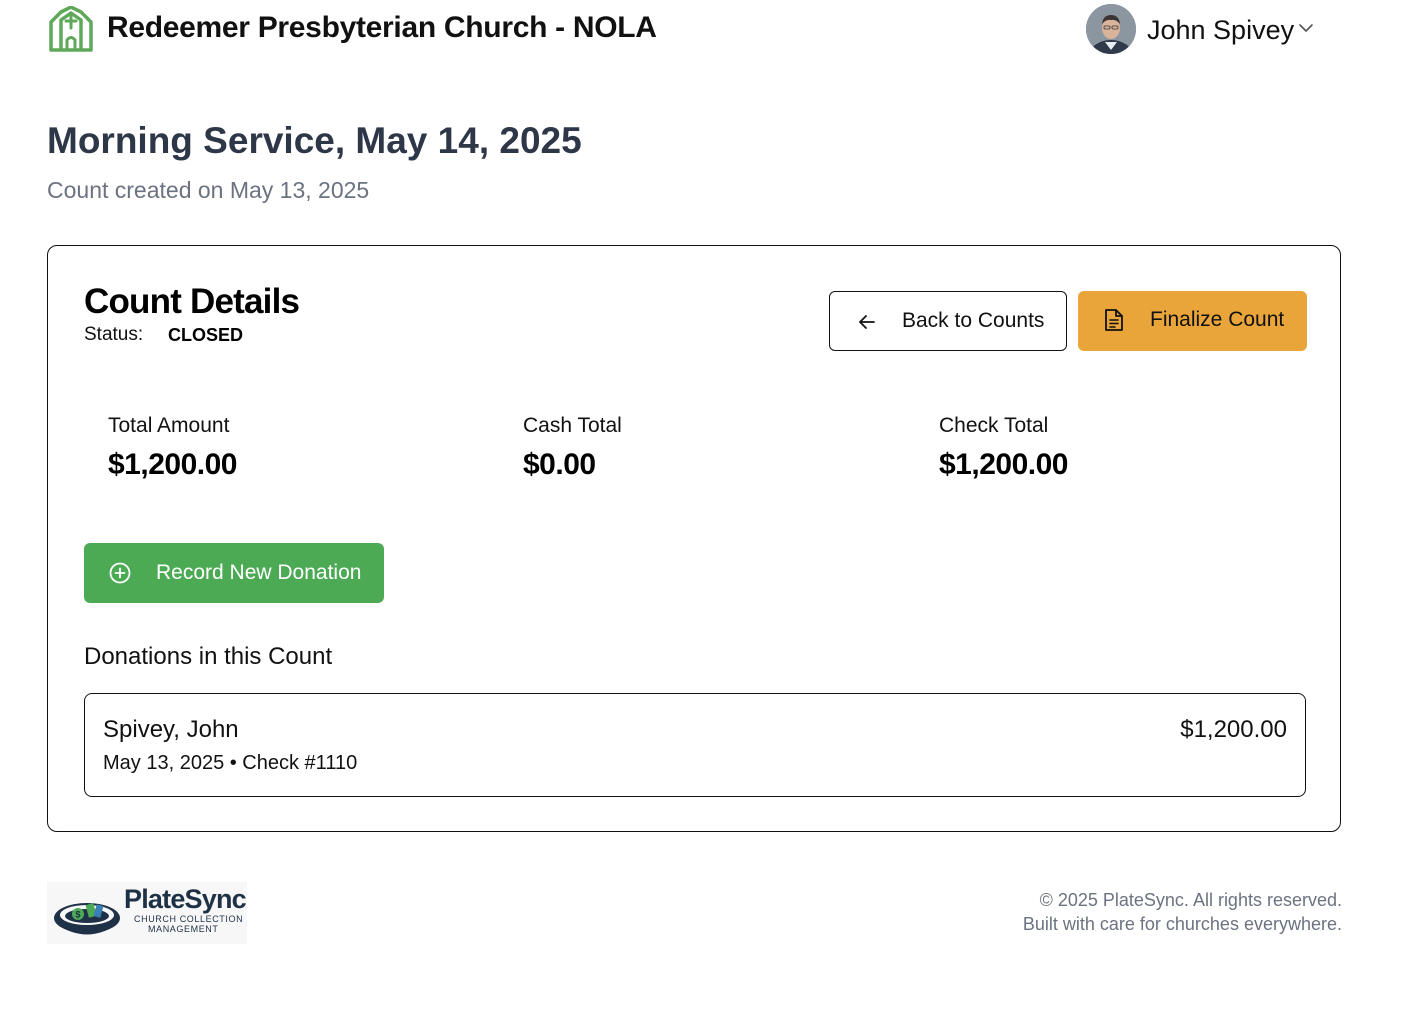 This screenshot has width=1410, height=1014. What do you see at coordinates (185, 899) in the screenshot?
I see `logo-name: PlateSync` at bounding box center [185, 899].